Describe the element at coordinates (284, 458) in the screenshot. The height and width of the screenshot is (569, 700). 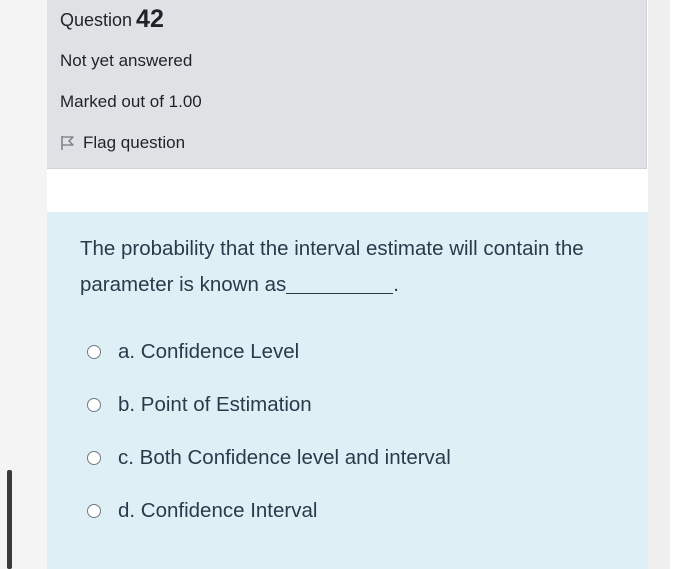
I see `option-c-label: c. Both Confidence level and interval` at that location.